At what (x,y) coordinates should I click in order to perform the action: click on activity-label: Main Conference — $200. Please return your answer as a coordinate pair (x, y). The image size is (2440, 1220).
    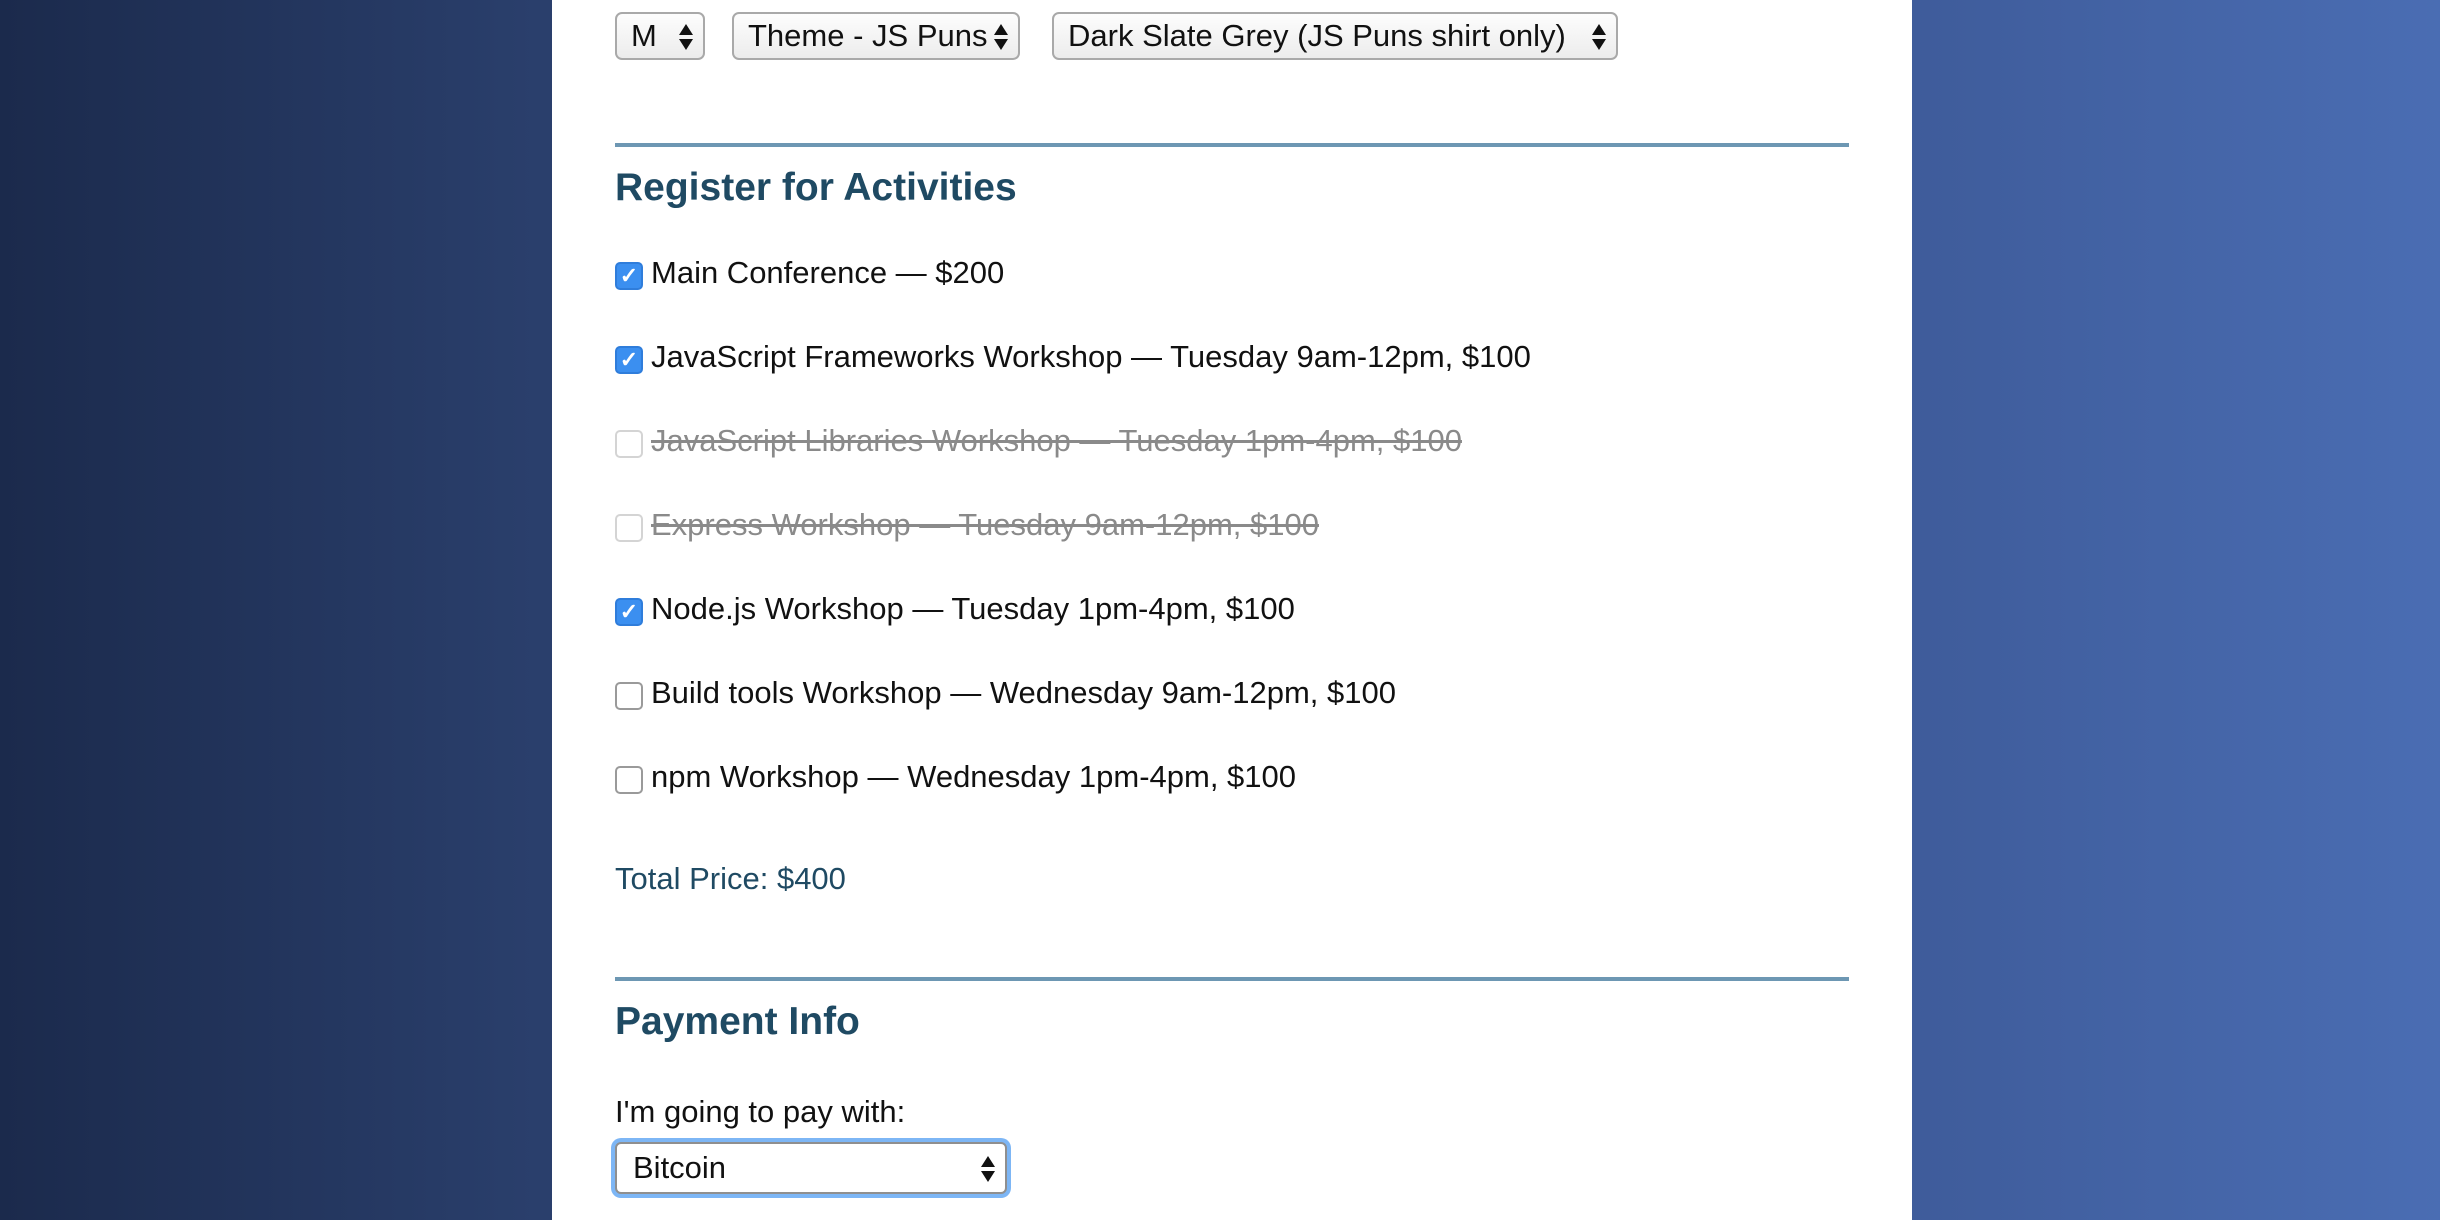
    Looking at the image, I should click on (828, 272).